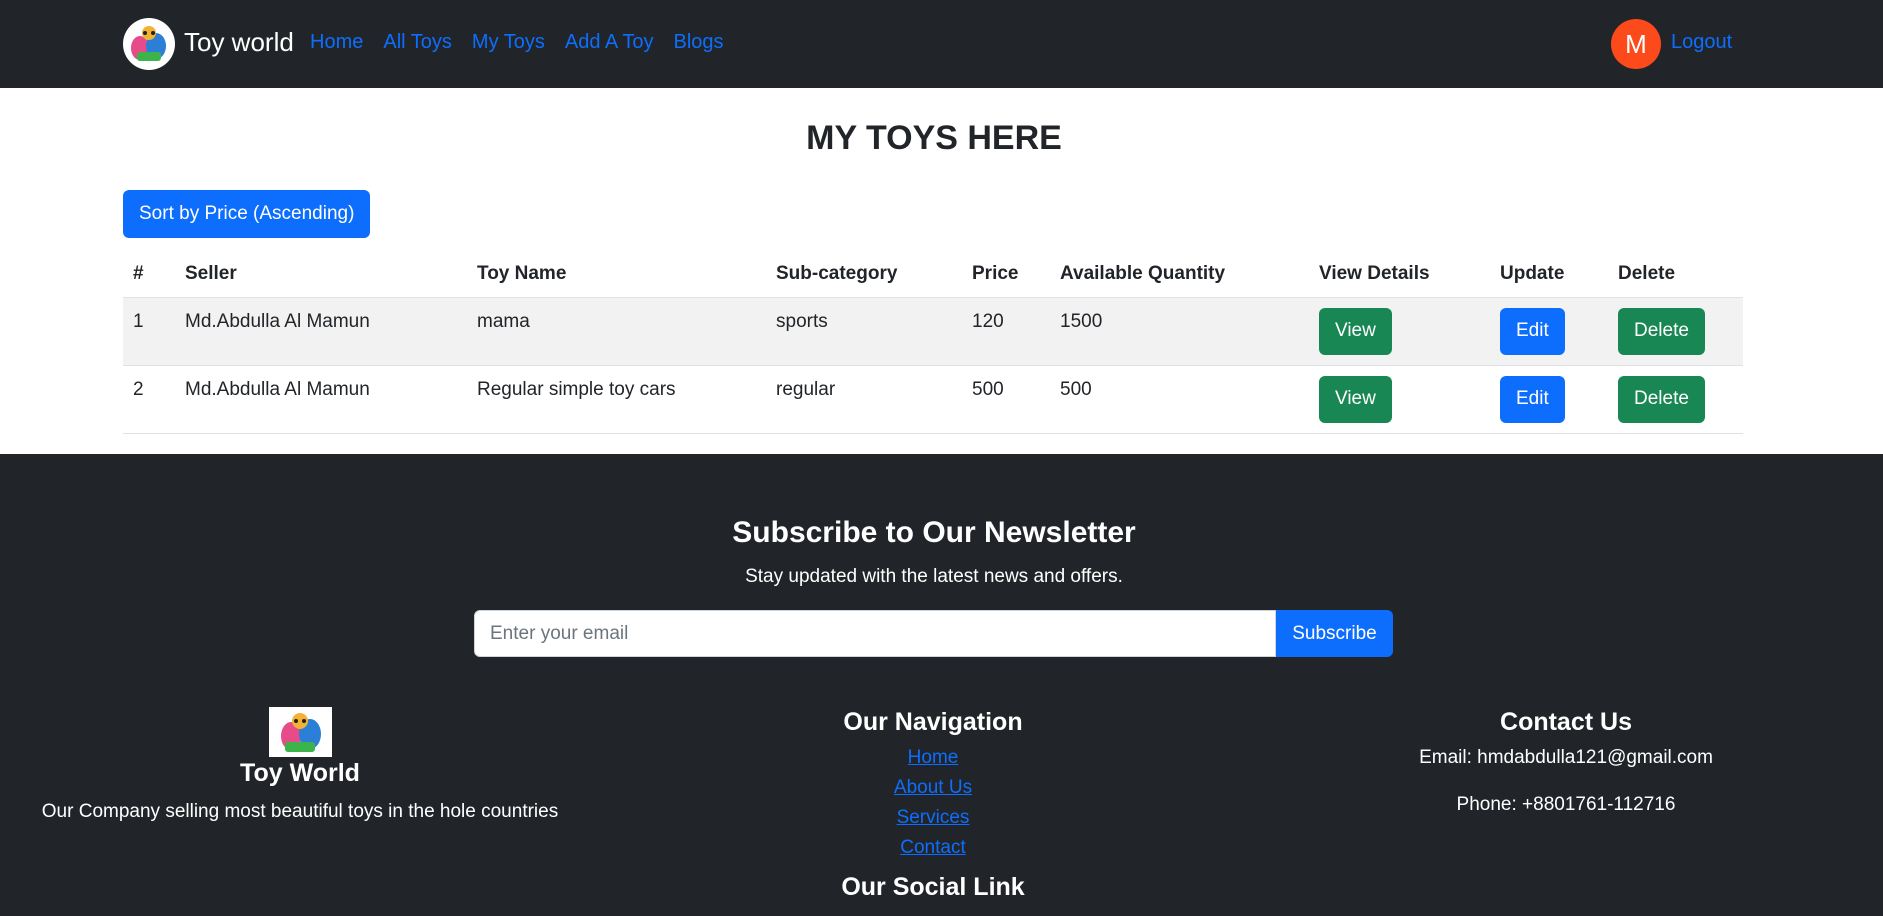 The height and width of the screenshot is (916, 1883). Describe the element at coordinates (336, 42) in the screenshot. I see `nav-link-home: Home` at that location.